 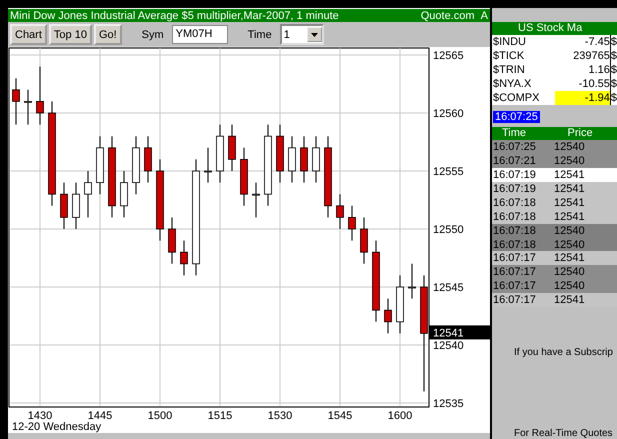 I want to click on symbol-cell-text: $NYA.X, so click(x=512, y=84).